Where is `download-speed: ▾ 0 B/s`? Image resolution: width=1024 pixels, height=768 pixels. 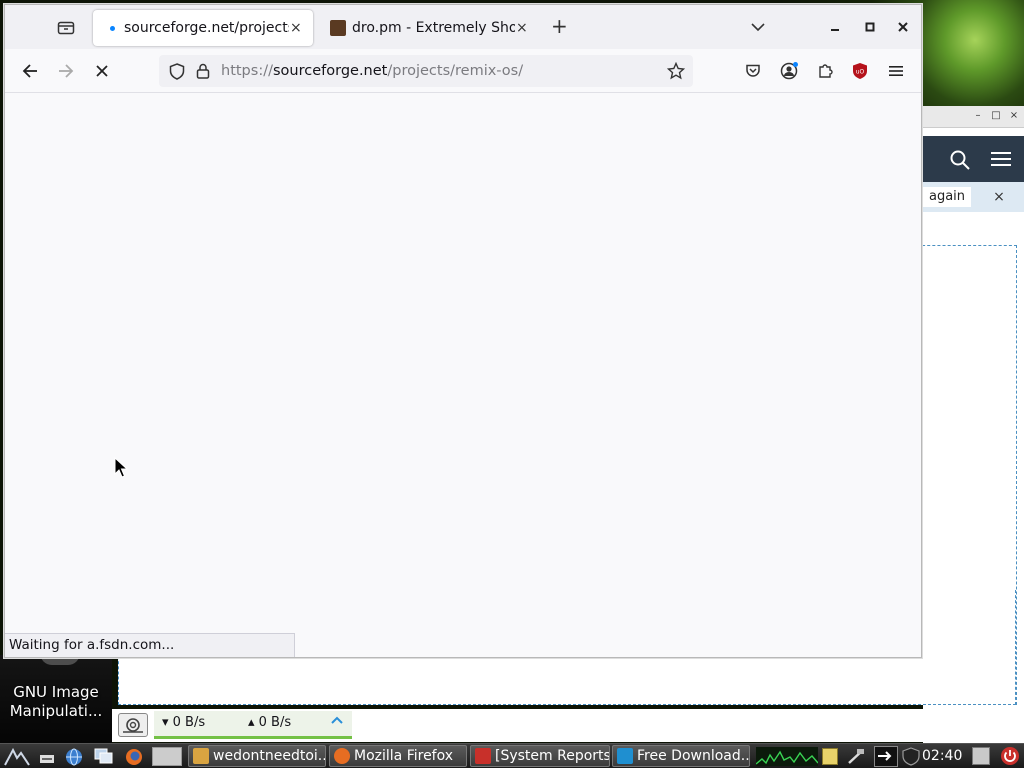 download-speed: ▾ 0 B/s is located at coordinates (184, 722).